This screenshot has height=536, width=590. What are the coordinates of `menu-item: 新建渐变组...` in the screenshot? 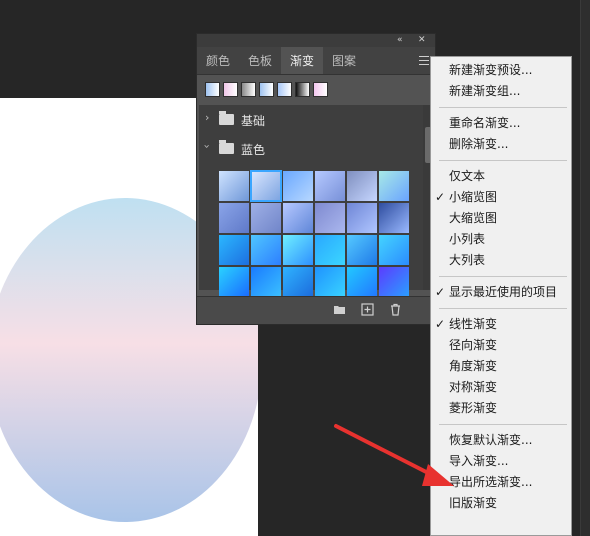 It's located at (502, 91).